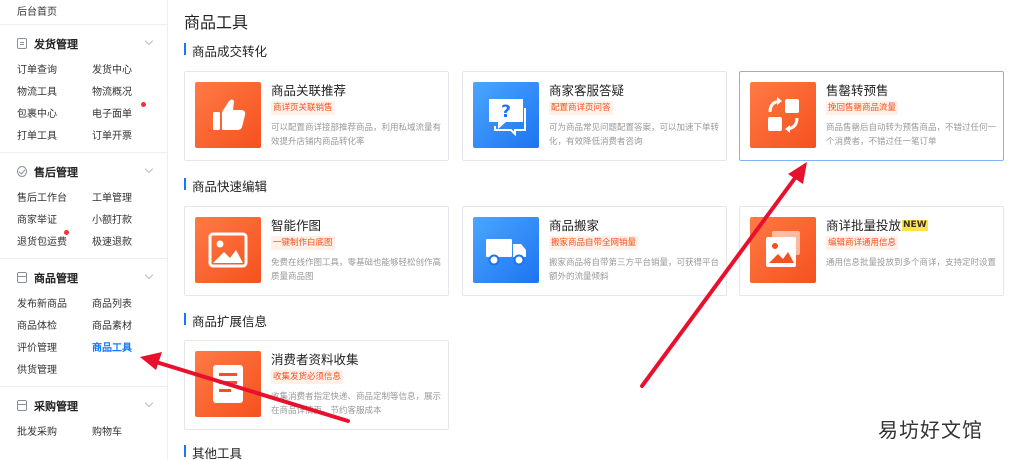 The height and width of the screenshot is (460, 1024). What do you see at coordinates (915, 225) in the screenshot?
I see `new-badge: NEW` at bounding box center [915, 225].